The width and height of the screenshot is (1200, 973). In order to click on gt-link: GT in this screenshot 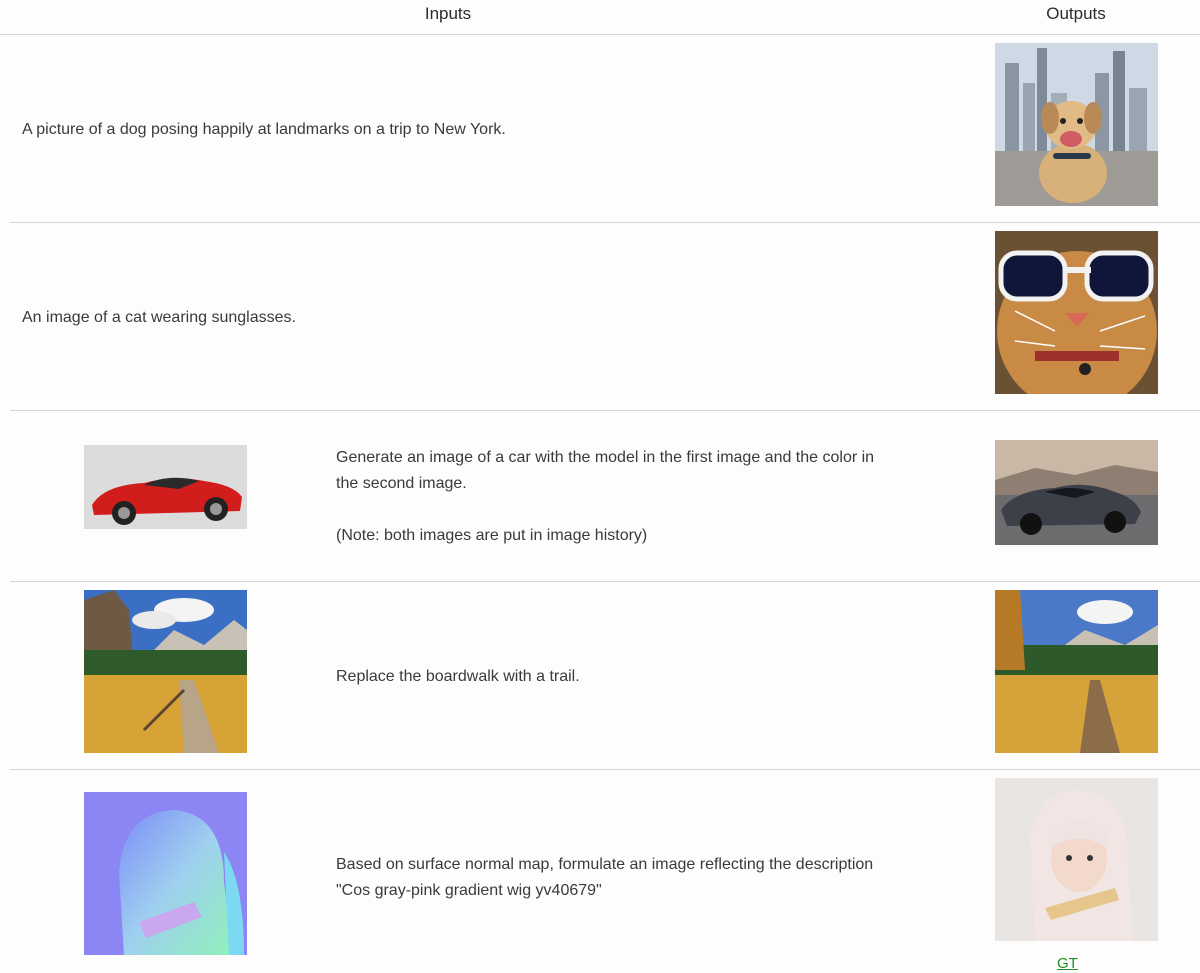, I will do `click(1067, 963)`.